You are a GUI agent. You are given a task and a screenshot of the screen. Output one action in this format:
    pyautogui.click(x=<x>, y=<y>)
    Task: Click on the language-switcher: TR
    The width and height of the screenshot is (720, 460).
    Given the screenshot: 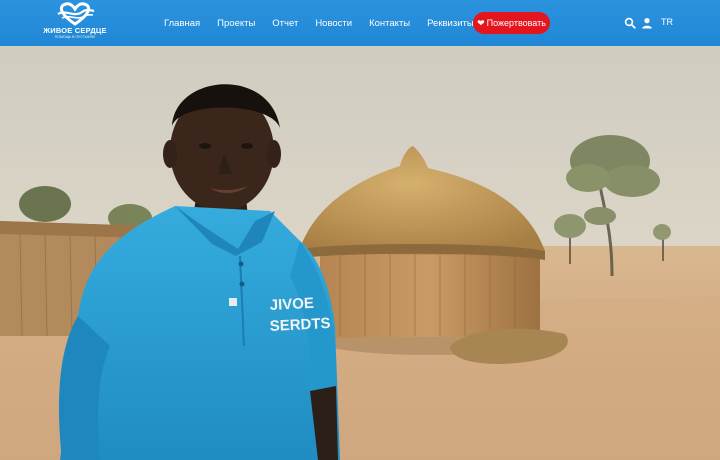 What is the action you would take?
    pyautogui.click(x=667, y=22)
    